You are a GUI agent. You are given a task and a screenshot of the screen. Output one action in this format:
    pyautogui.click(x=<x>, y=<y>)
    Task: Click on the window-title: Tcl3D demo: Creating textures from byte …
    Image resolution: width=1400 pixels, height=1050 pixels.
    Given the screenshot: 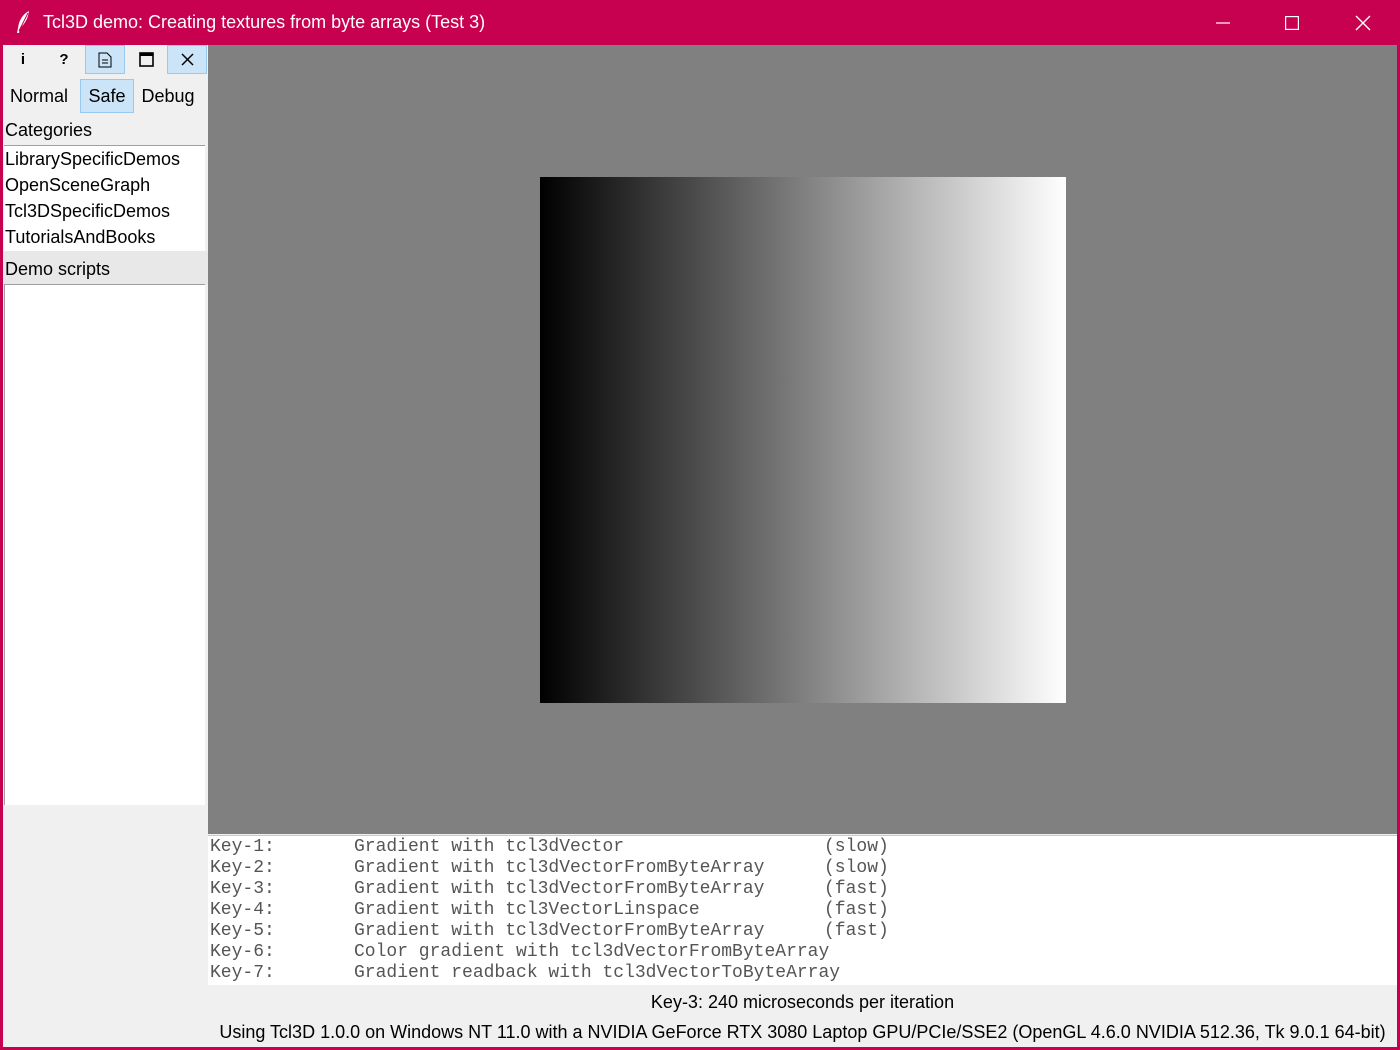 What is the action you would take?
    pyautogui.click(x=264, y=22)
    